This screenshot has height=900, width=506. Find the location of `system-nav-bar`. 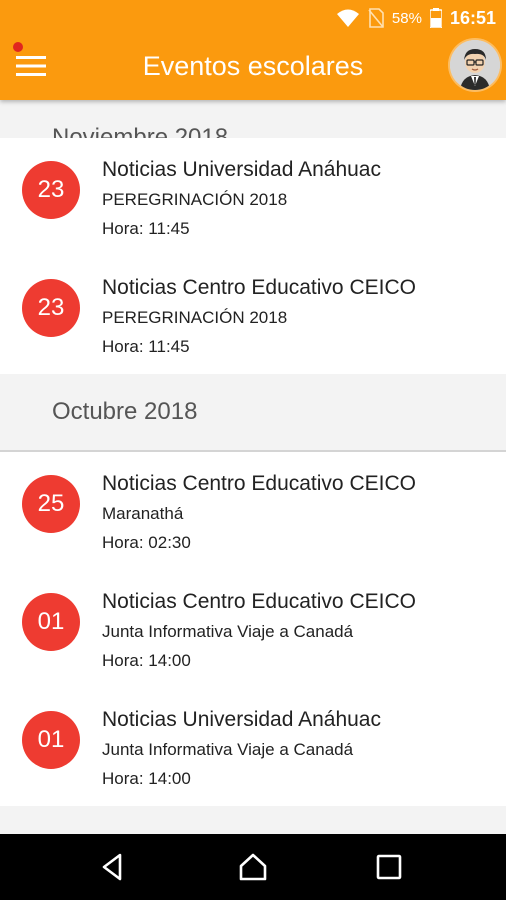

system-nav-bar is located at coordinates (253, 867).